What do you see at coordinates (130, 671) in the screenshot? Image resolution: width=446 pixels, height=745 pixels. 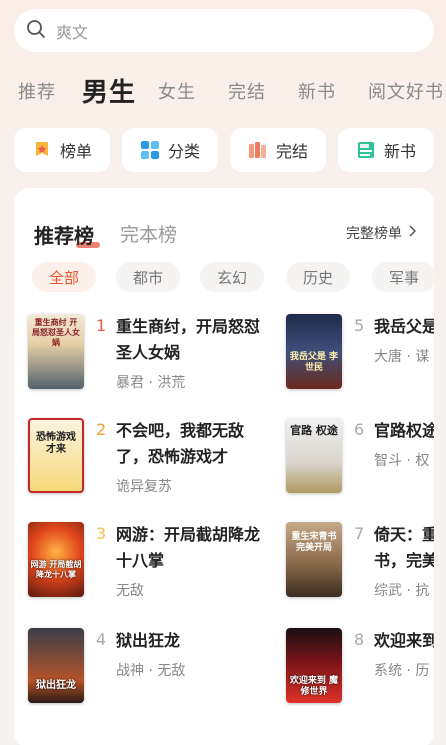 I see `book-tag: 战神` at bounding box center [130, 671].